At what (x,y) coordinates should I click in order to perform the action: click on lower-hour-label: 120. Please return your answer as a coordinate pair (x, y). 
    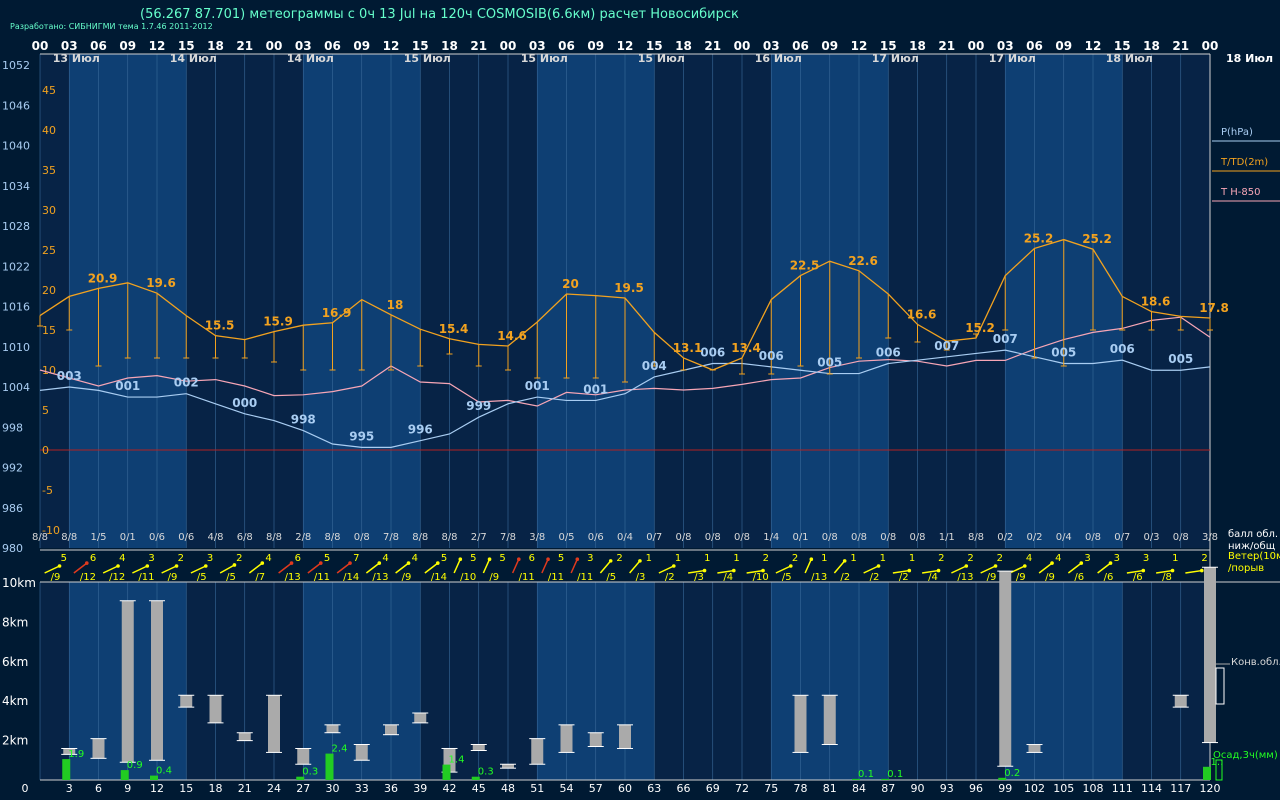
    Looking at the image, I should click on (1210, 788).